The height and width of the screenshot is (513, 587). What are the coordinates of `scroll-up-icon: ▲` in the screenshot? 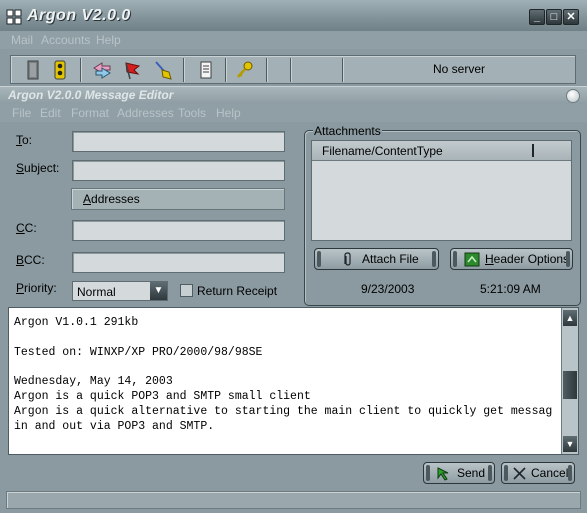 It's located at (570, 318).